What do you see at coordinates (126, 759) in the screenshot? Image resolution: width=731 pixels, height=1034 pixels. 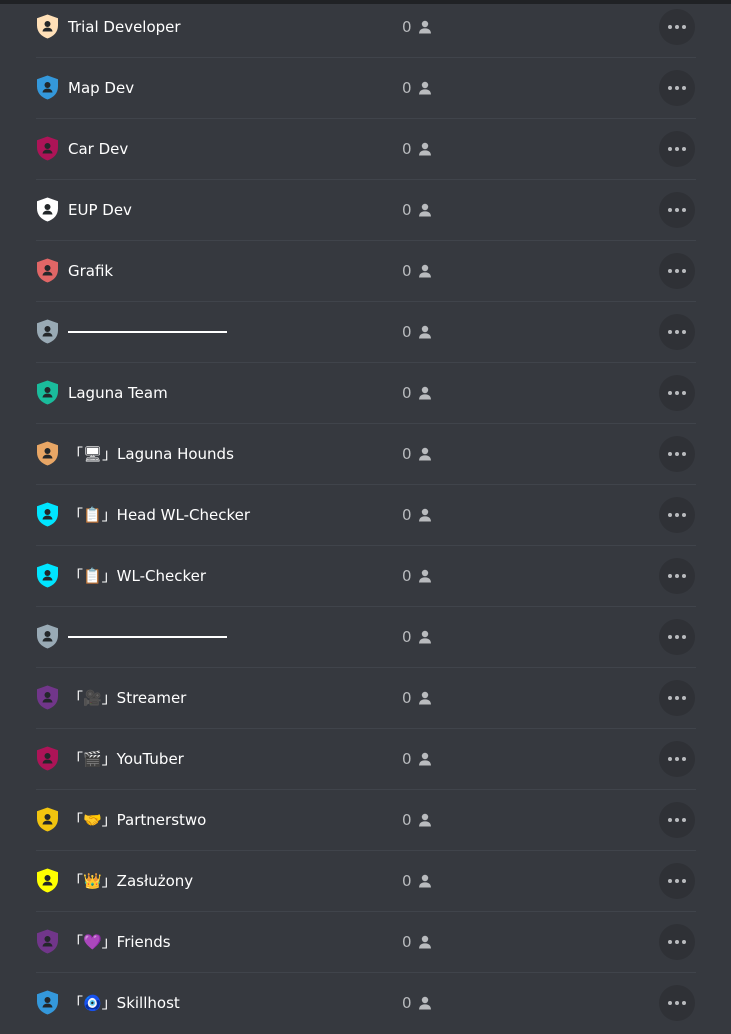 I see `role-name: 「🎬」YouTuber` at bounding box center [126, 759].